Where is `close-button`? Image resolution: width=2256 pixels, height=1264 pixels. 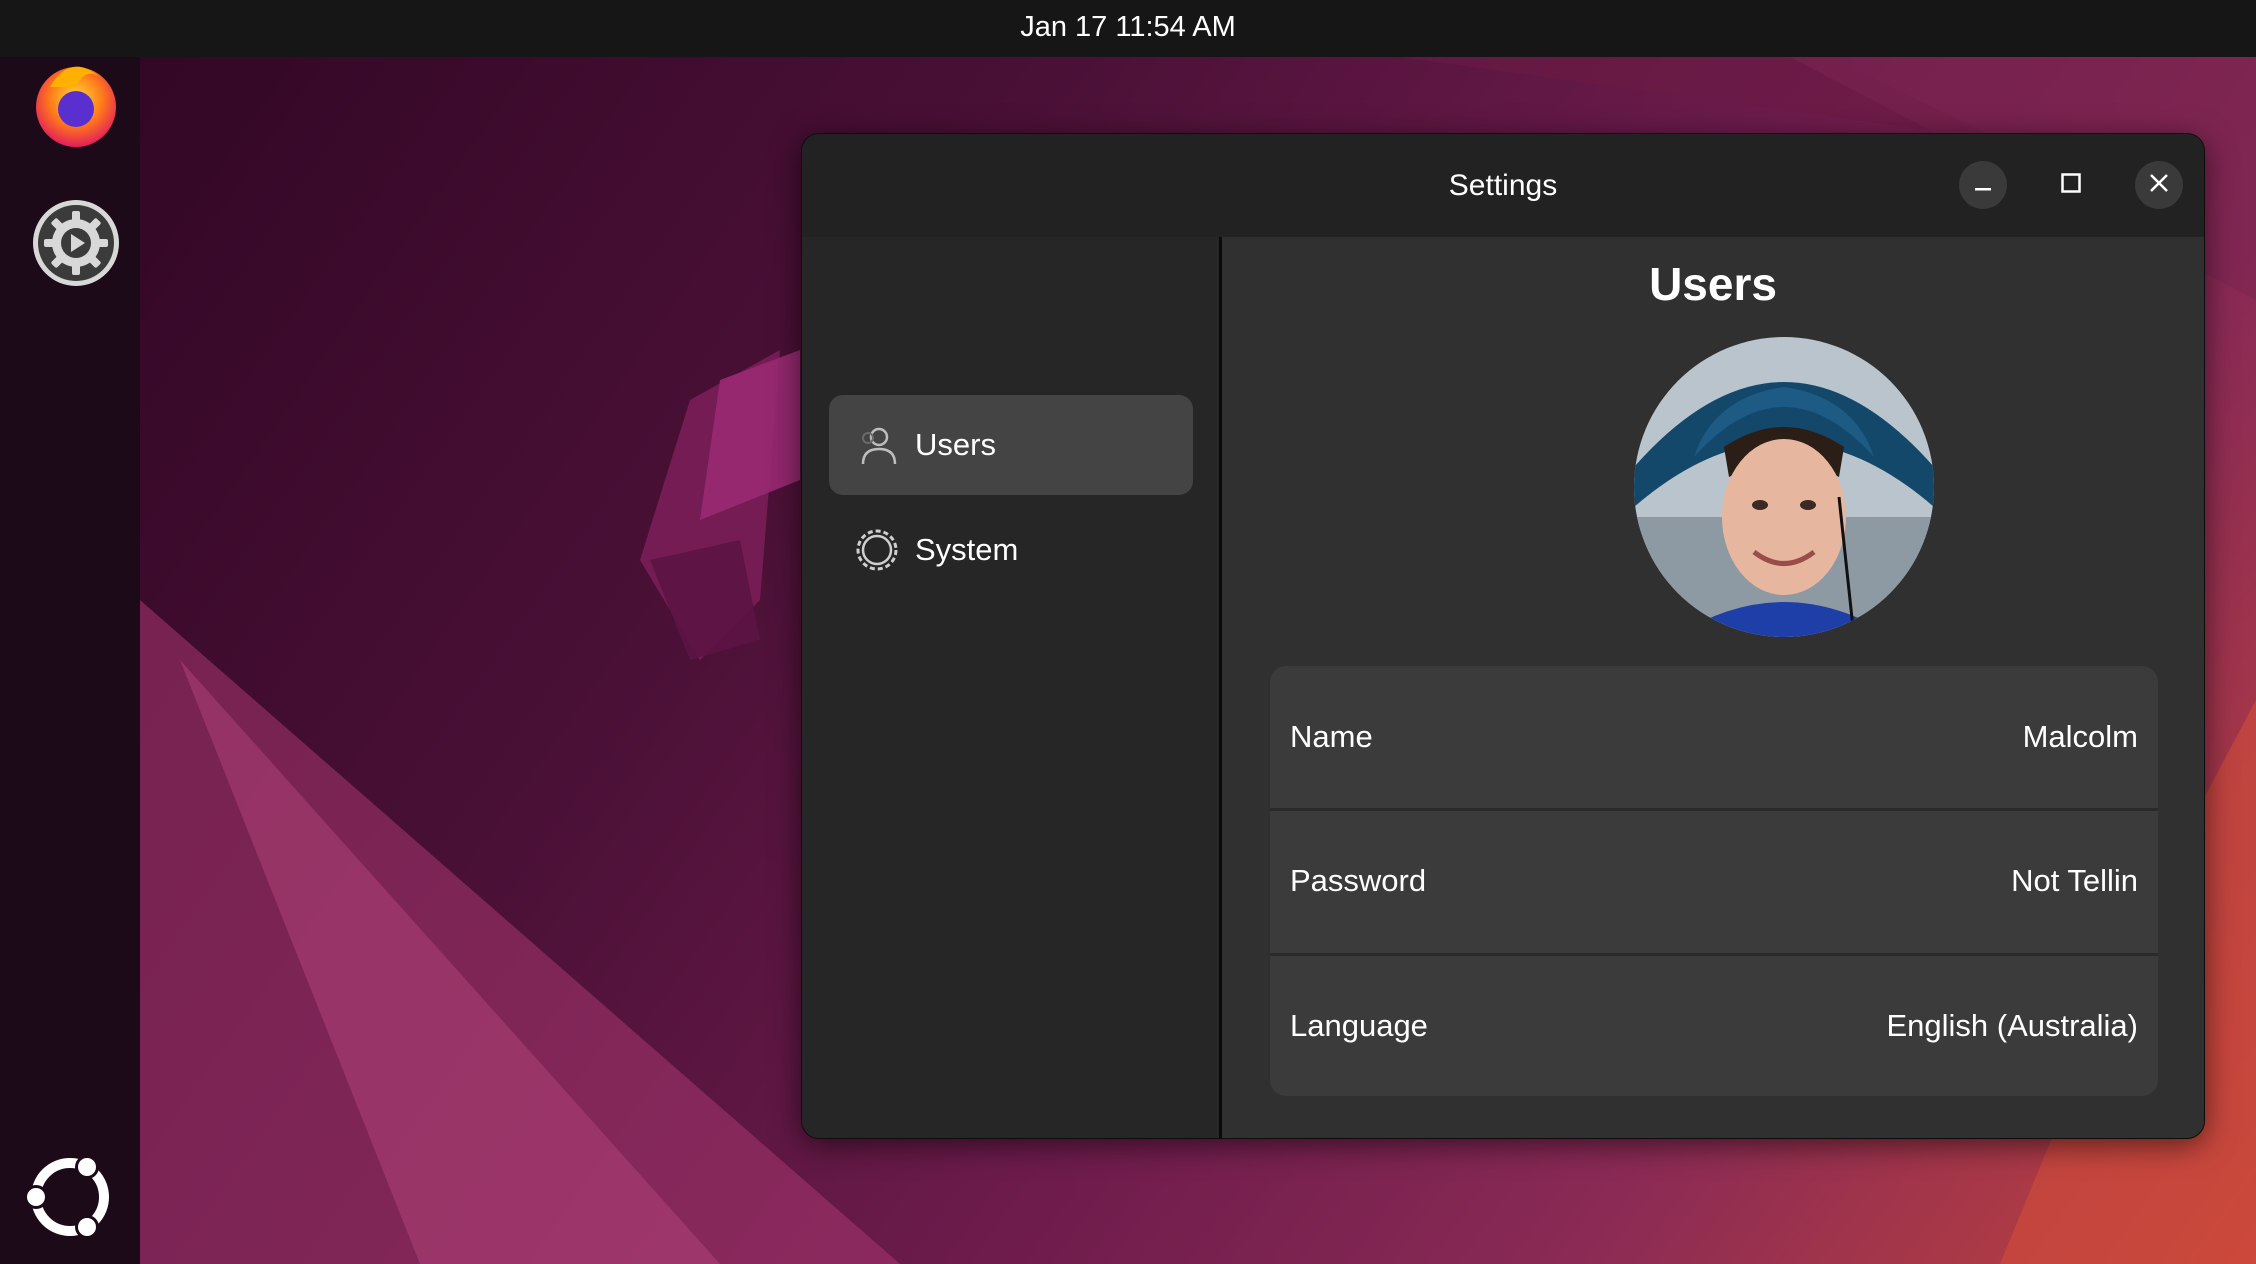
close-button is located at coordinates (2159, 185).